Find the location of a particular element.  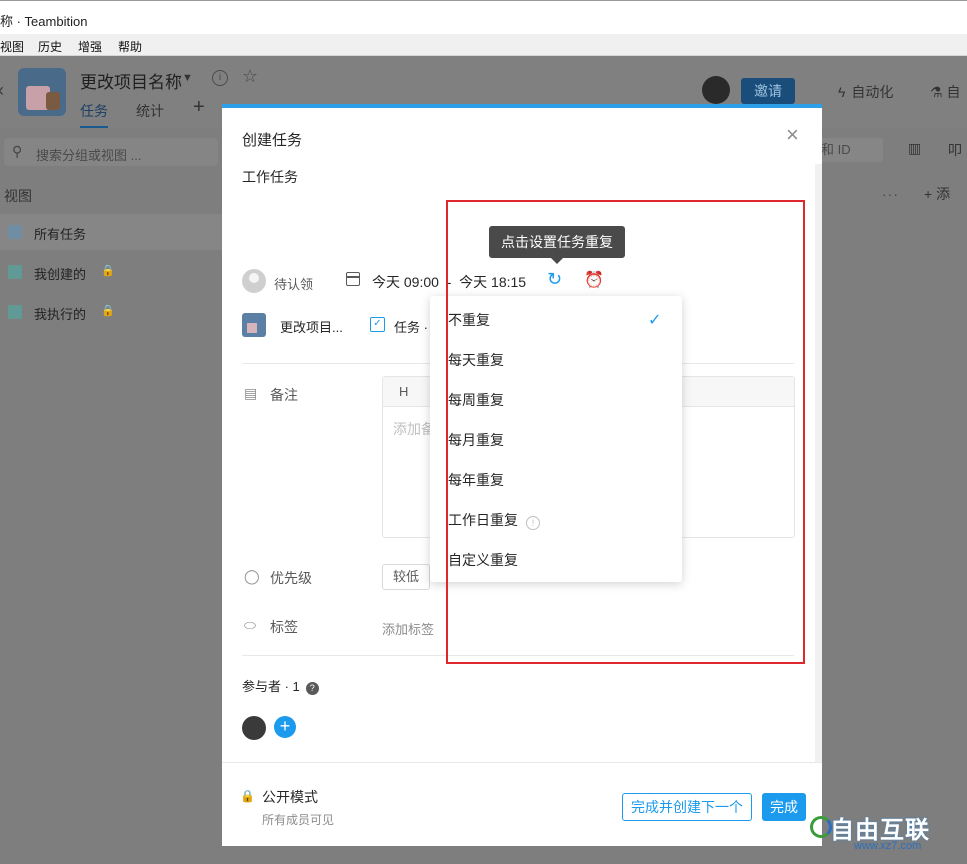

brand-logo-icon is located at coordinates (821, 827).